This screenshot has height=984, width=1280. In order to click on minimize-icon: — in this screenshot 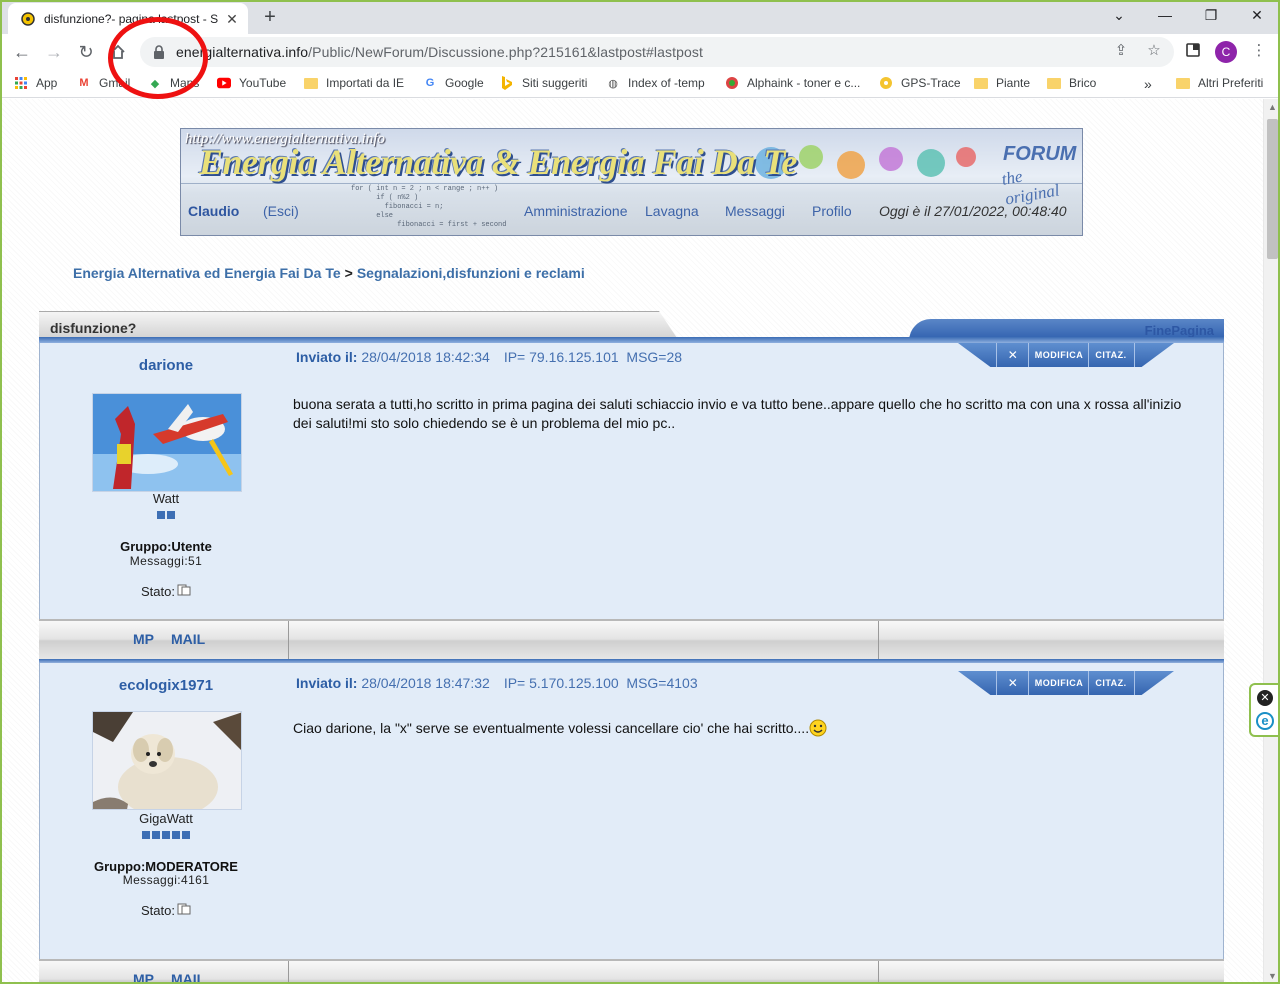, I will do `click(1165, 15)`.